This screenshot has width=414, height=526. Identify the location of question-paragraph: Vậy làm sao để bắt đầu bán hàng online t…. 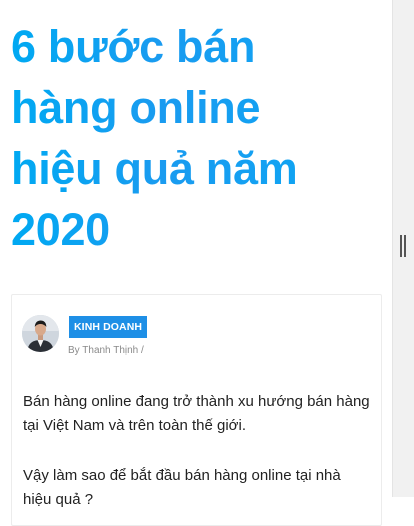
(182, 487).